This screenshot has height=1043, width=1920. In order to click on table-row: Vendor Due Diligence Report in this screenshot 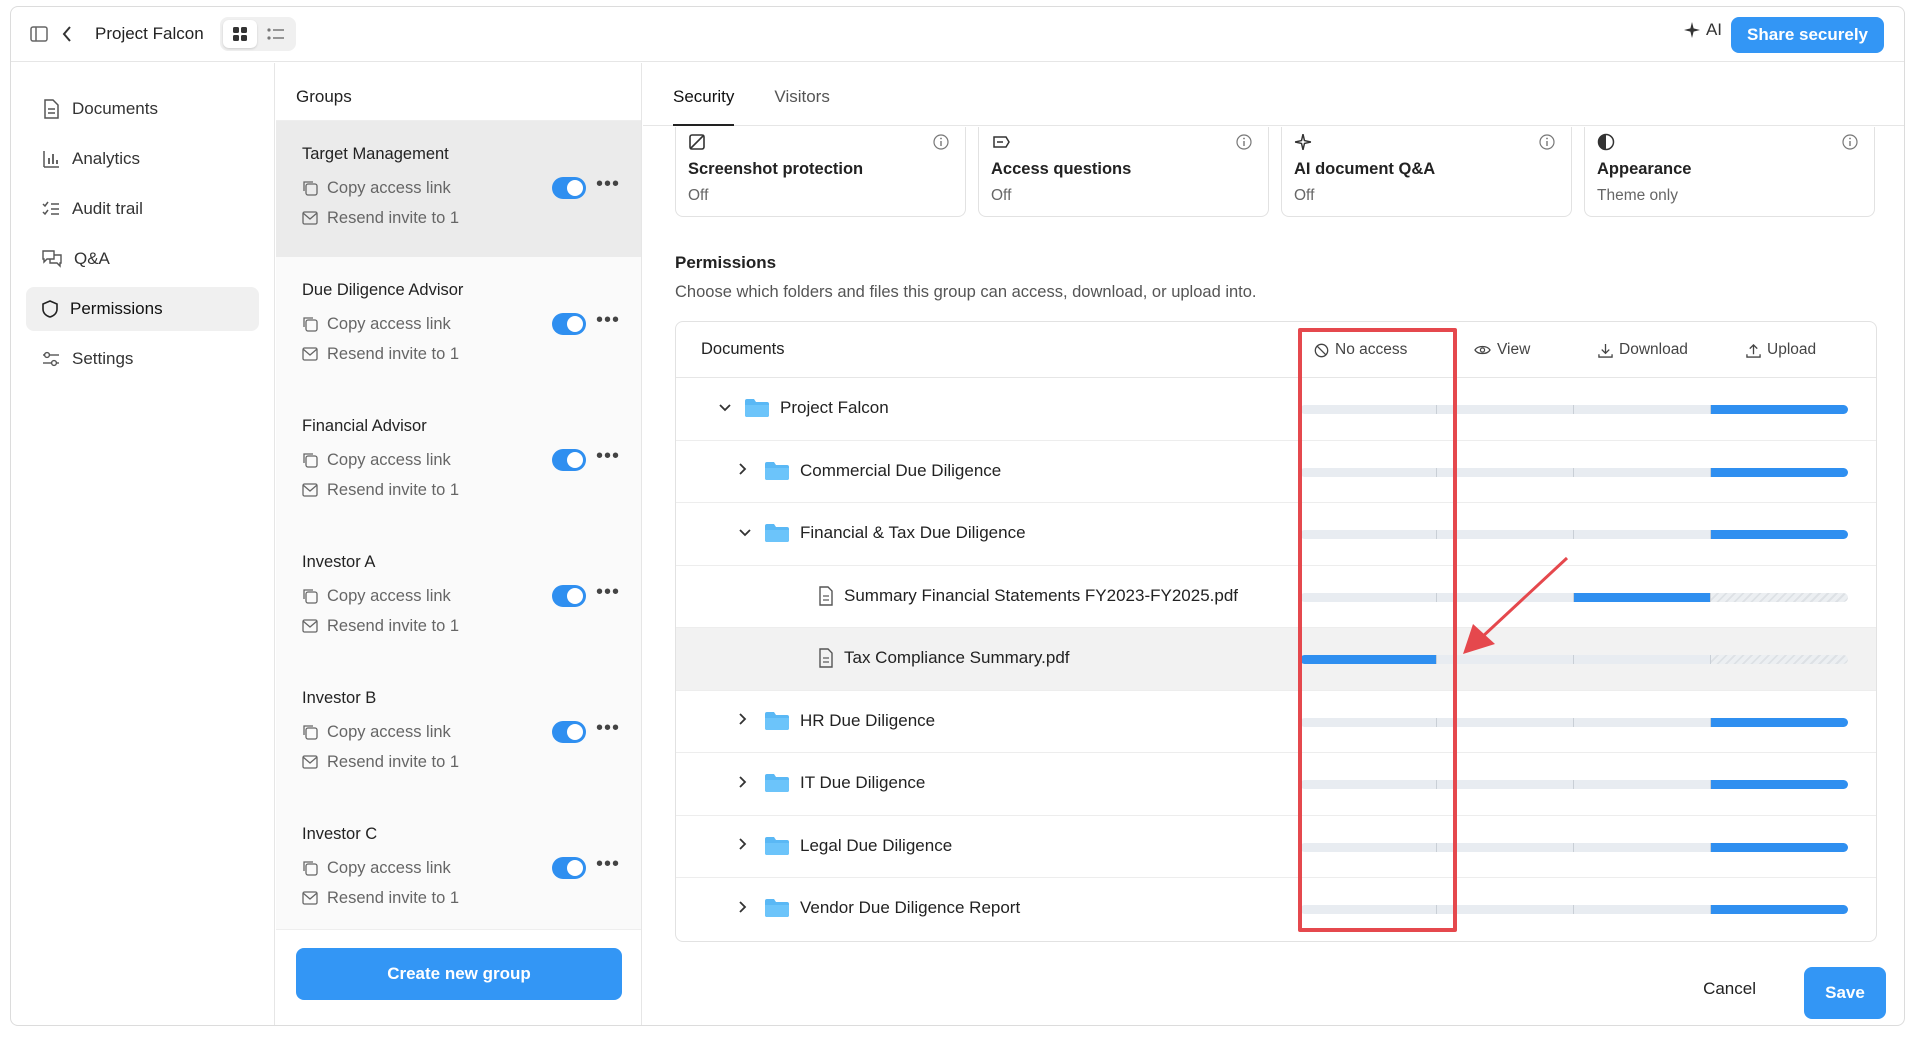, I will do `click(1276, 909)`.